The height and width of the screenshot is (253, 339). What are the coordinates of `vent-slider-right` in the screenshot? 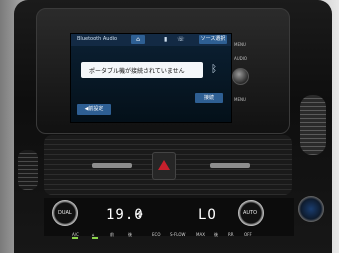 It's located at (230, 165).